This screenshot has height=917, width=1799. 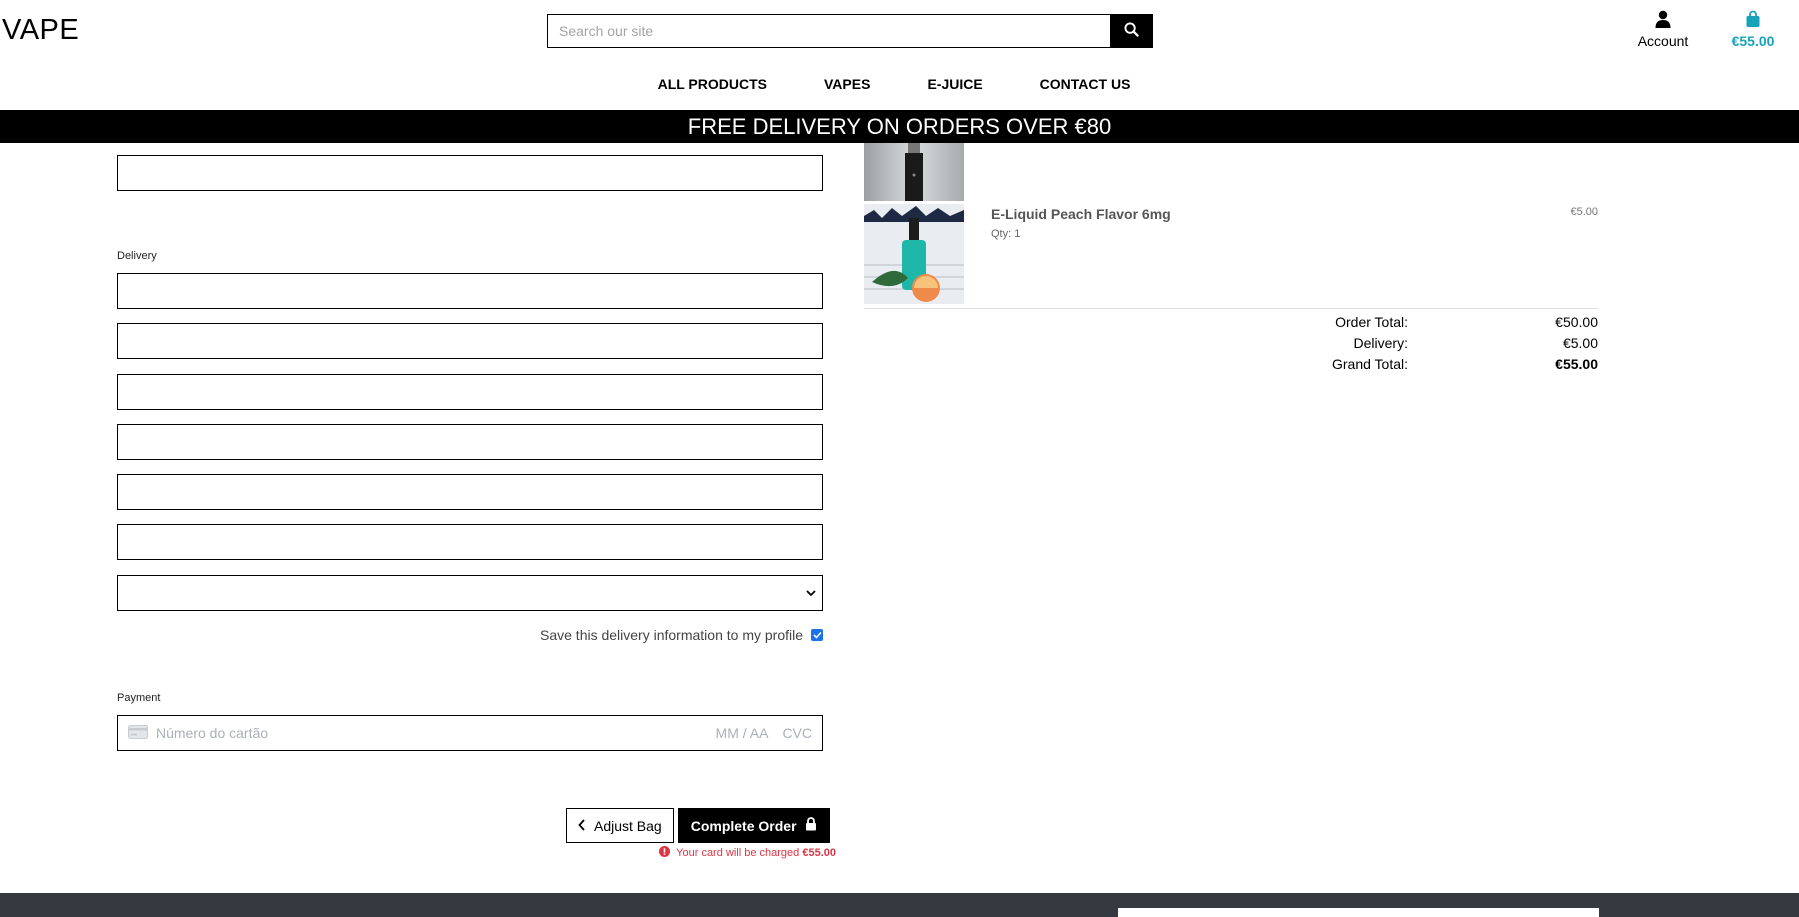 What do you see at coordinates (1663, 20) in the screenshot?
I see `user-icon` at bounding box center [1663, 20].